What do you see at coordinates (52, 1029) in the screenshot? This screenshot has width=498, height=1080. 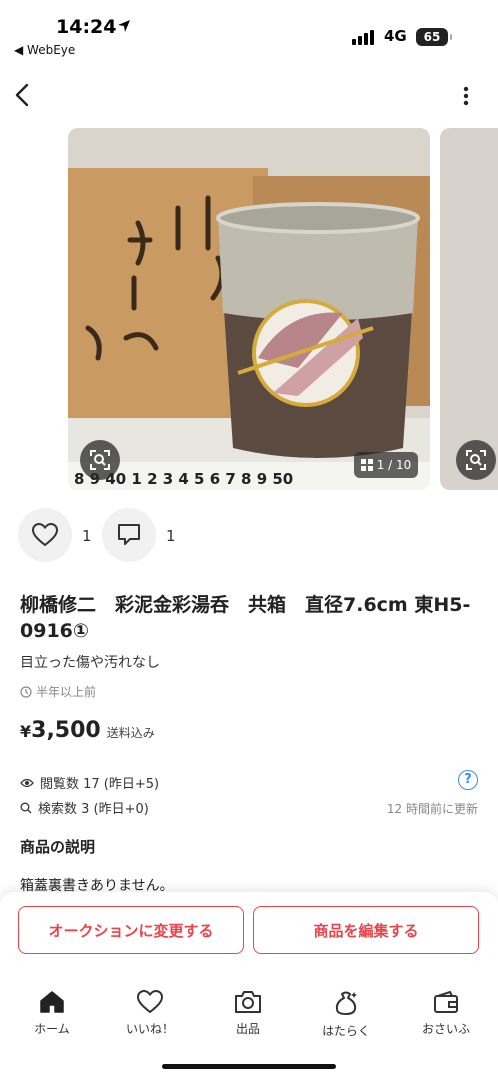 I see `tab-home-label: ホーム` at bounding box center [52, 1029].